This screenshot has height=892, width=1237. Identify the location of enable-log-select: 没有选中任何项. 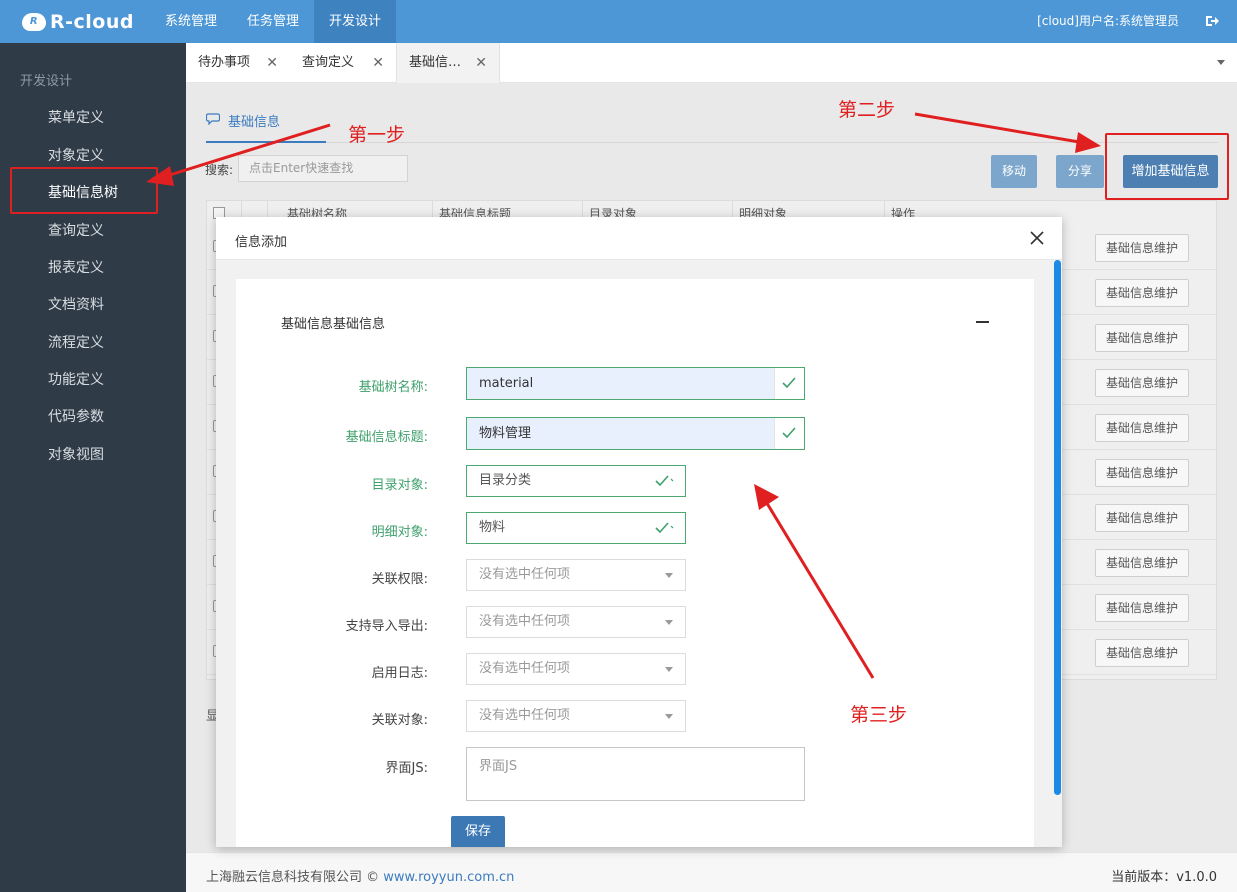
(576, 669).